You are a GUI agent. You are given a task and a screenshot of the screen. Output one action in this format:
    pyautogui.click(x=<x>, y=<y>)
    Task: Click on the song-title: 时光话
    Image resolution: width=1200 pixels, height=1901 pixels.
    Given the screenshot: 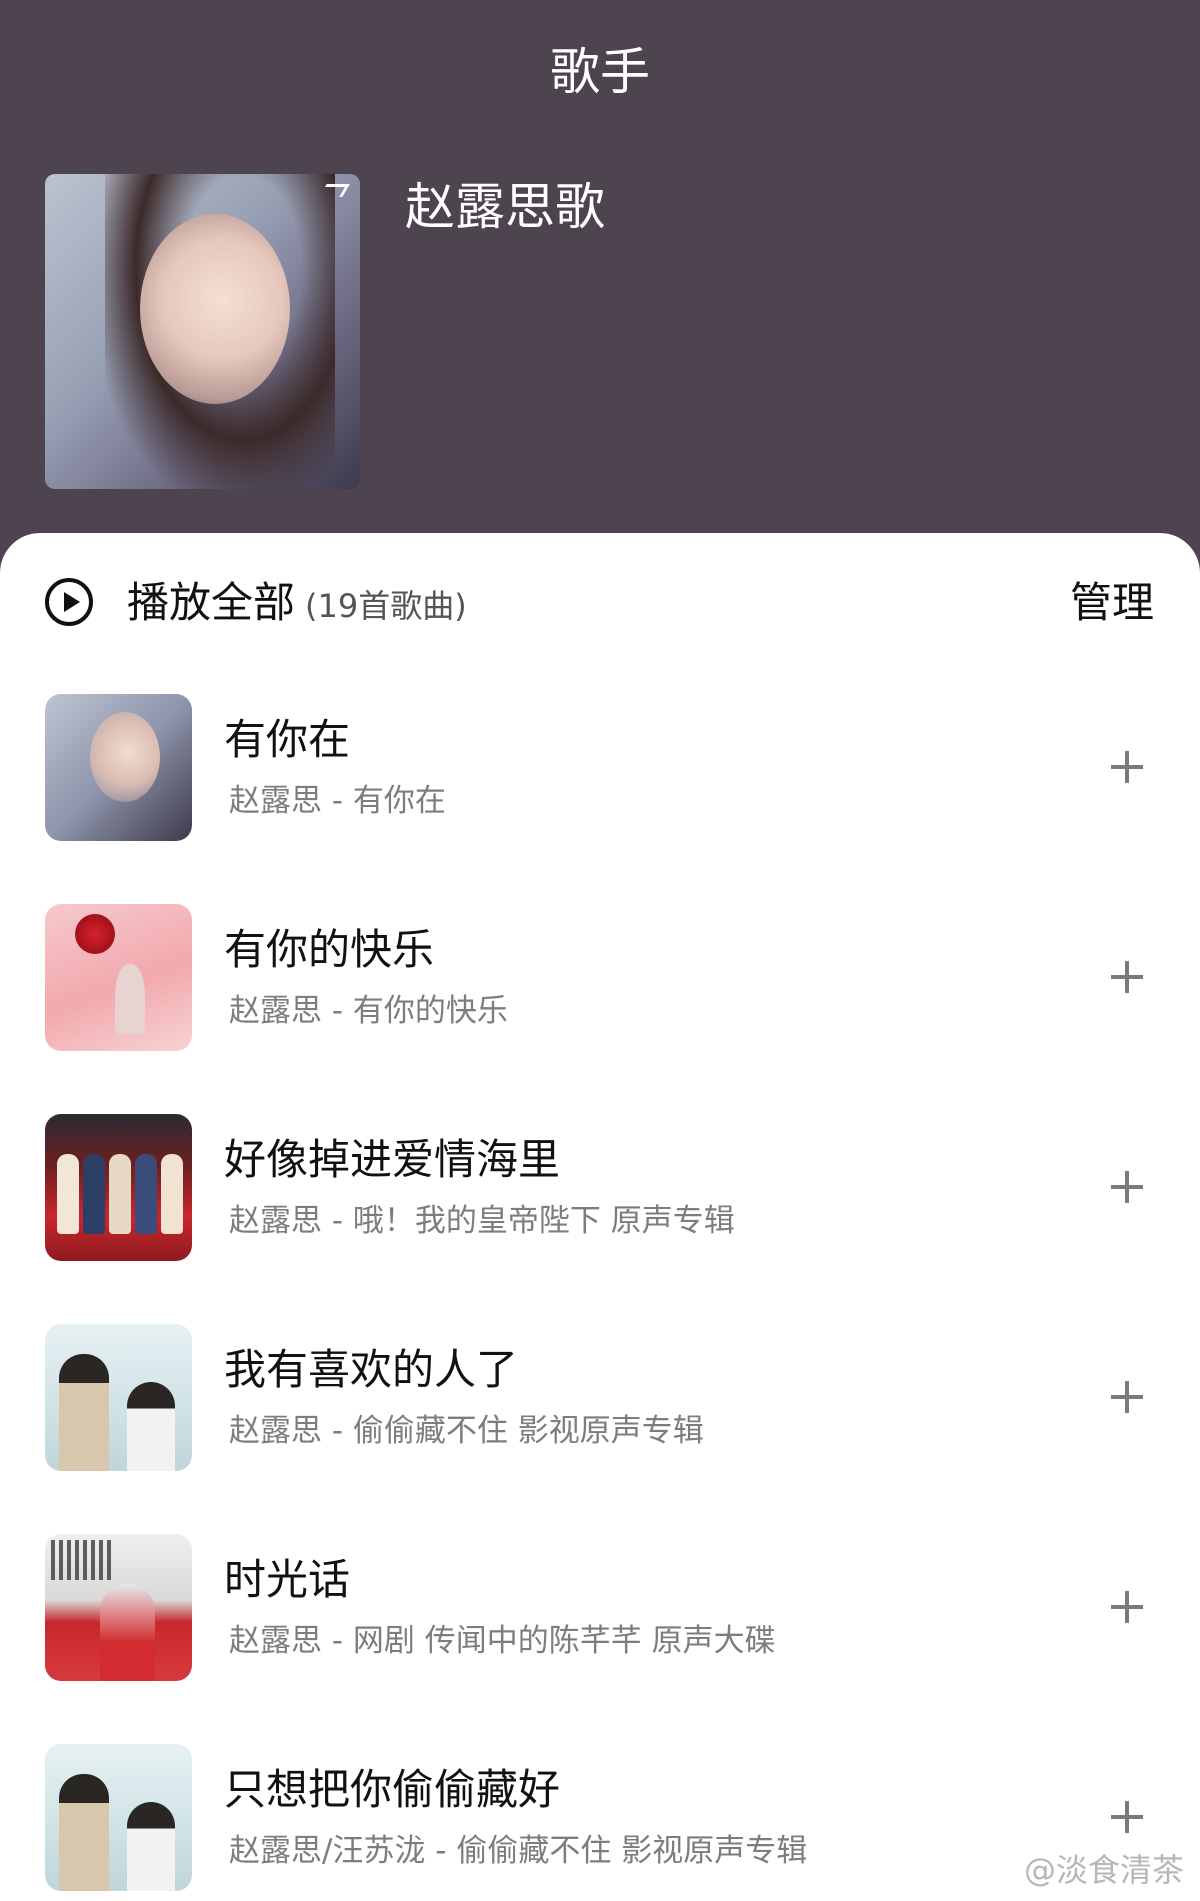 What is the action you would take?
    pyautogui.click(x=287, y=1579)
    